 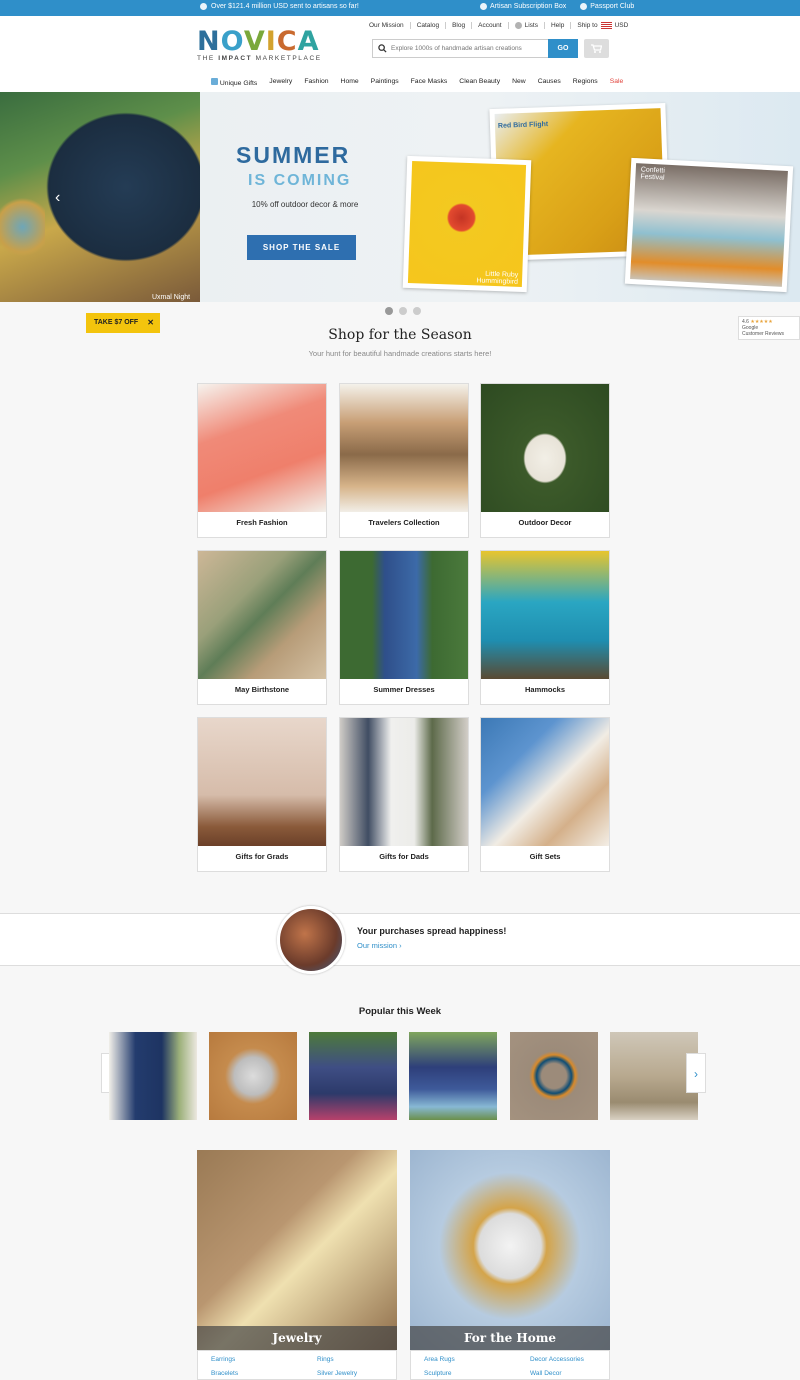 What do you see at coordinates (518, 25) in the screenshot?
I see `heart-icon` at bounding box center [518, 25].